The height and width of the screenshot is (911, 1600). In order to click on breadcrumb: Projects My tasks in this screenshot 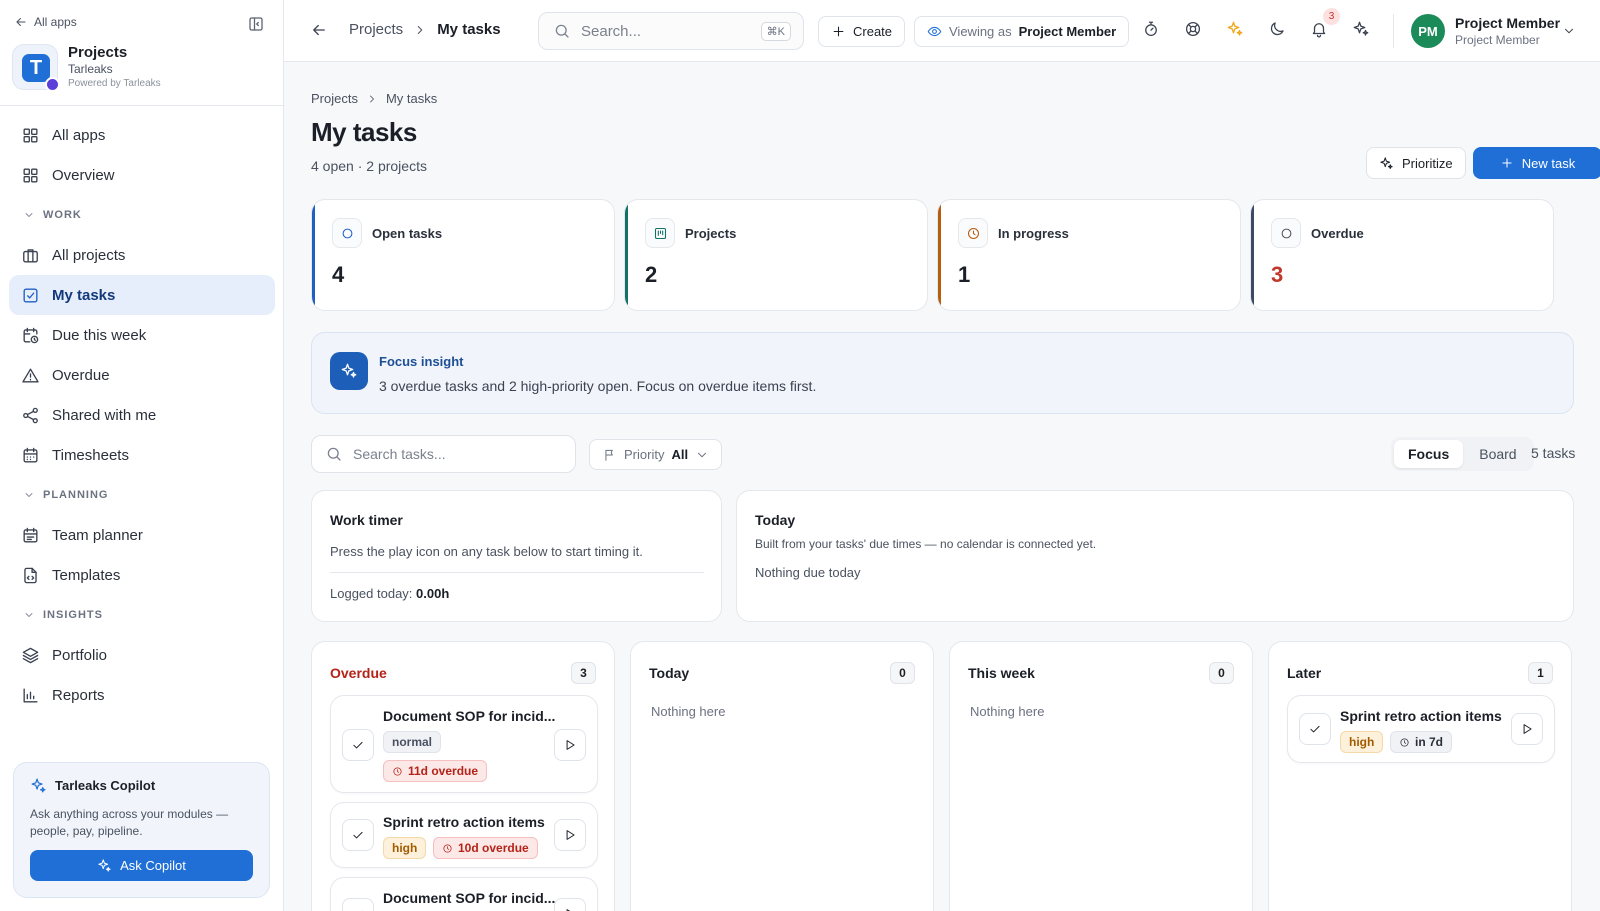, I will do `click(374, 98)`.